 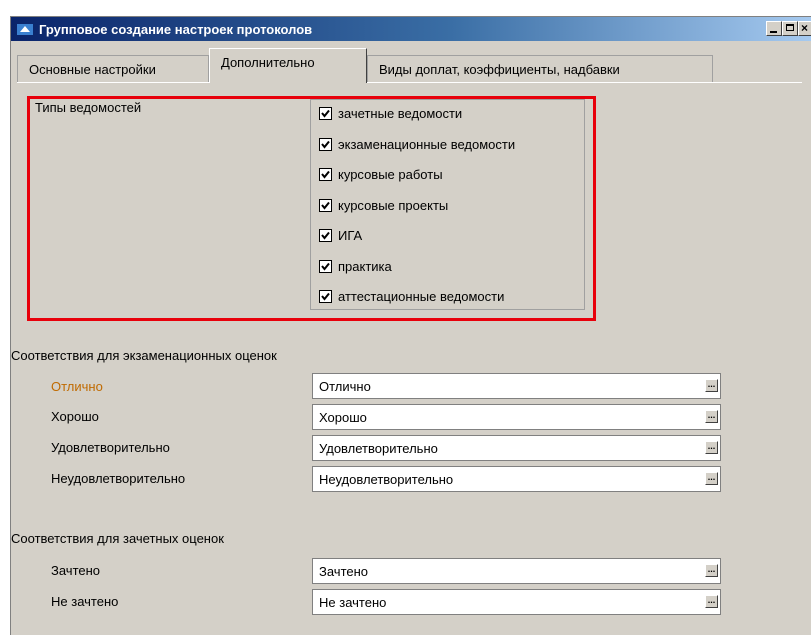 I want to click on tab-main-settings: Основные настройки, so click(x=113, y=68).